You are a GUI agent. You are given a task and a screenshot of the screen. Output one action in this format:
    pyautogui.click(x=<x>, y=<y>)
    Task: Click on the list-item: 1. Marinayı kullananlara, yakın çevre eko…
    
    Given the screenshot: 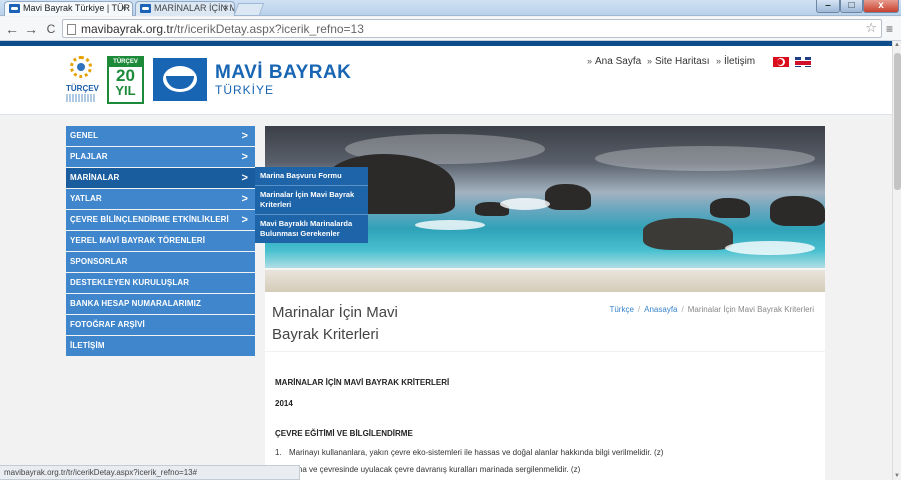 What is the action you would take?
    pyautogui.click(x=469, y=452)
    